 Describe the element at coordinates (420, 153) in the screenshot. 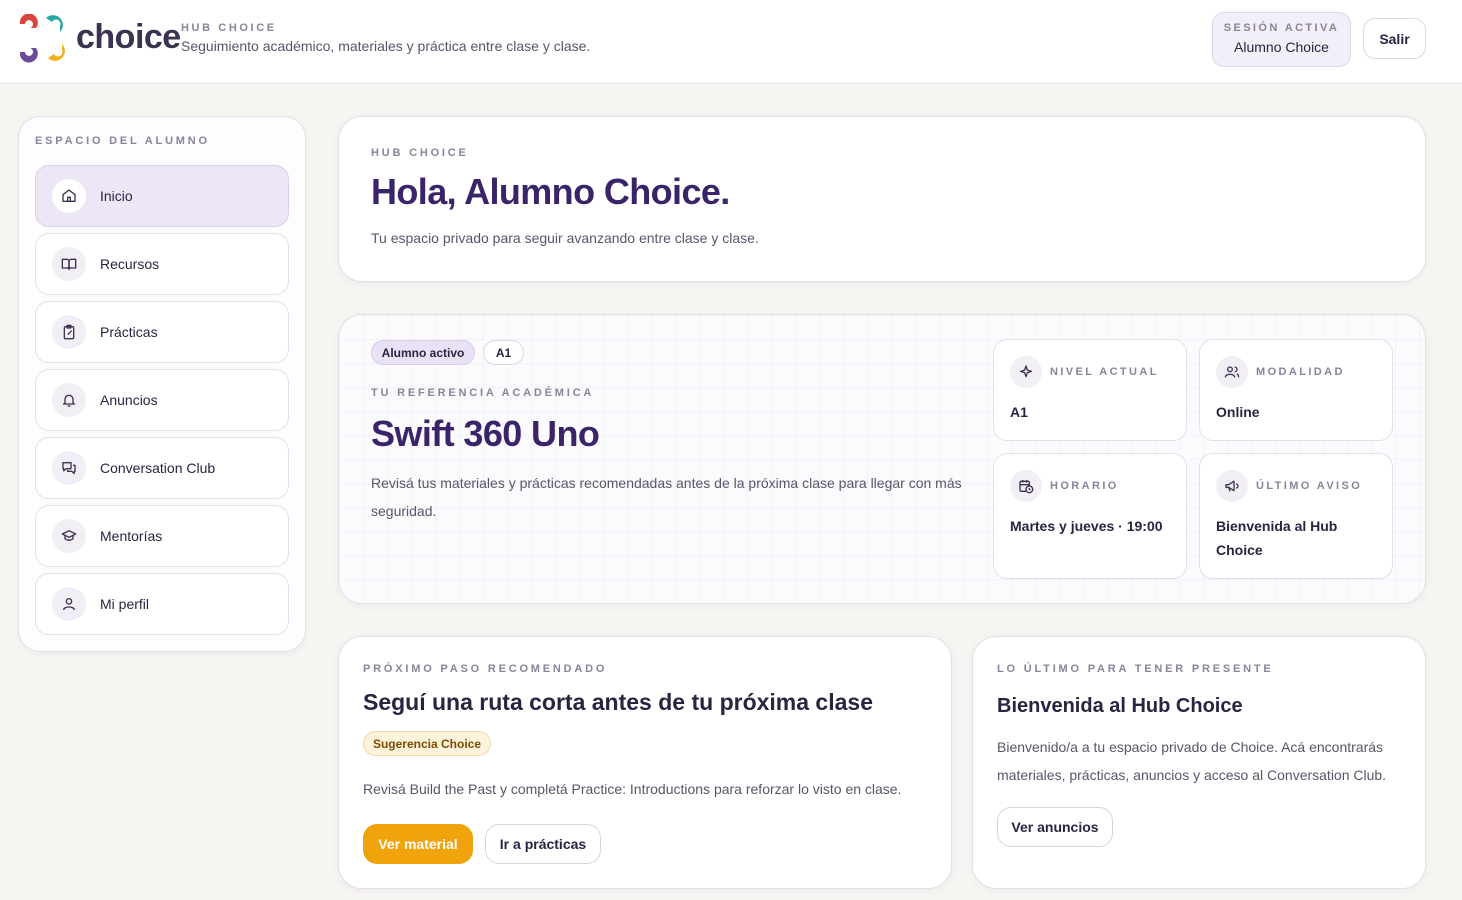

I see `welcome-eyebrow: HUB CHOICE` at that location.